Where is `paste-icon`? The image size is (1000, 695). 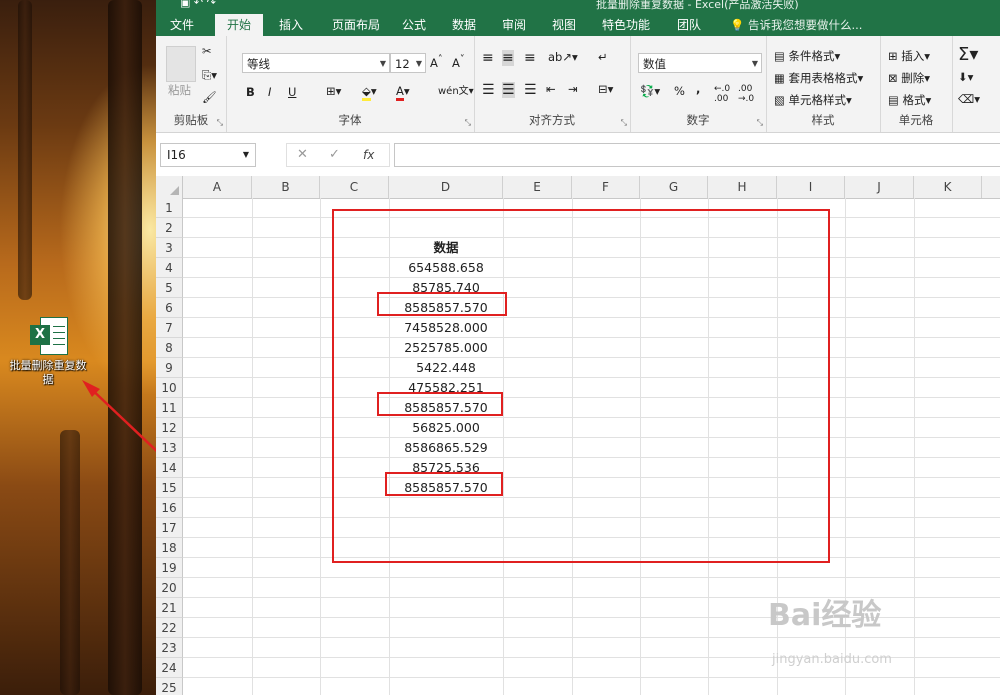 paste-icon is located at coordinates (181, 64).